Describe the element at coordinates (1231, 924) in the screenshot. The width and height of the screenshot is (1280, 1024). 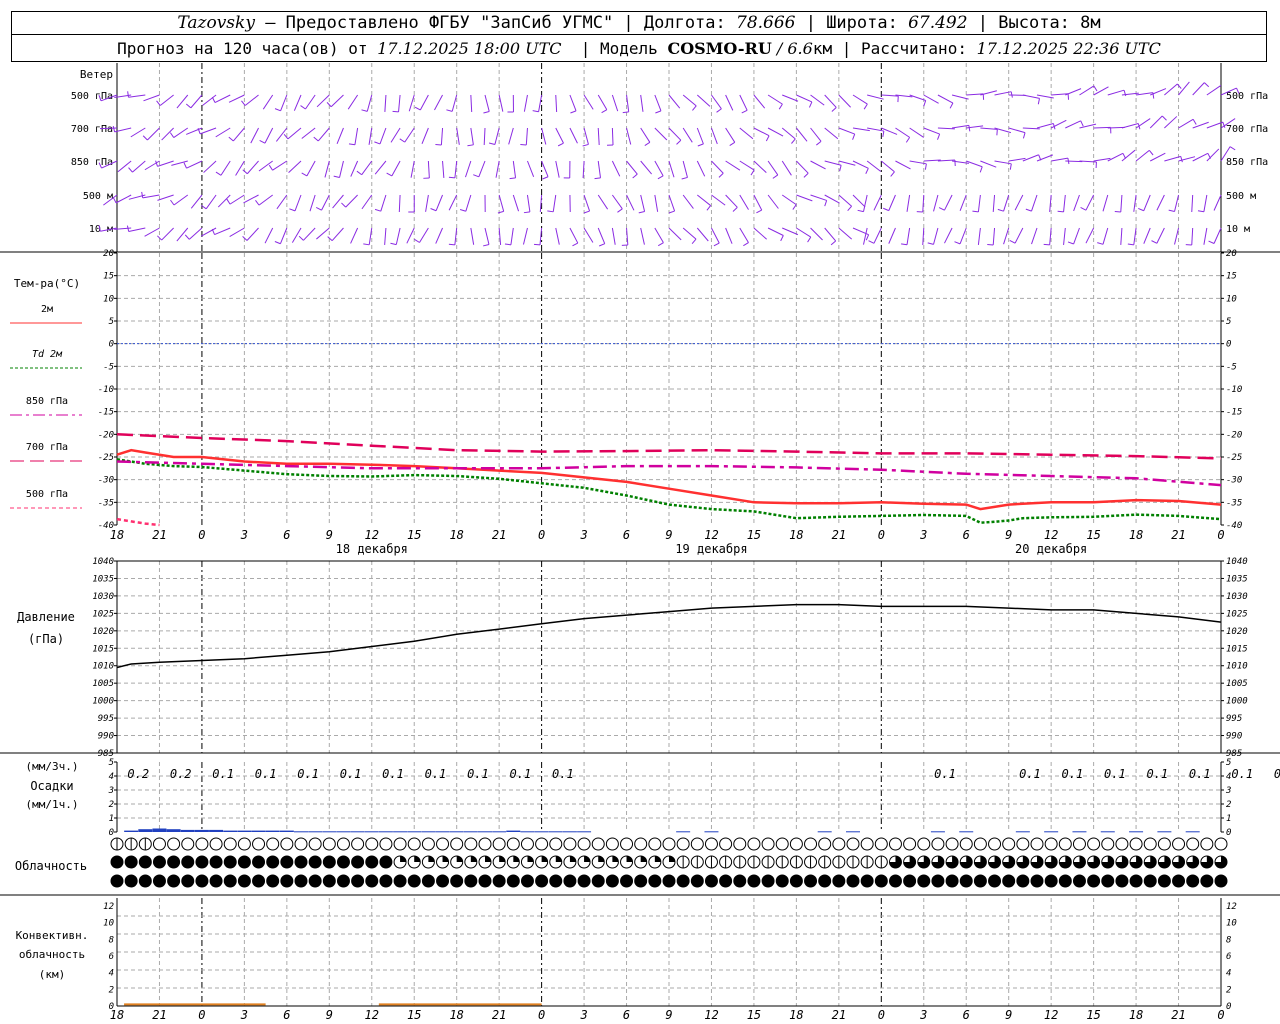
I see `conv-tick-label-right: 10` at that location.